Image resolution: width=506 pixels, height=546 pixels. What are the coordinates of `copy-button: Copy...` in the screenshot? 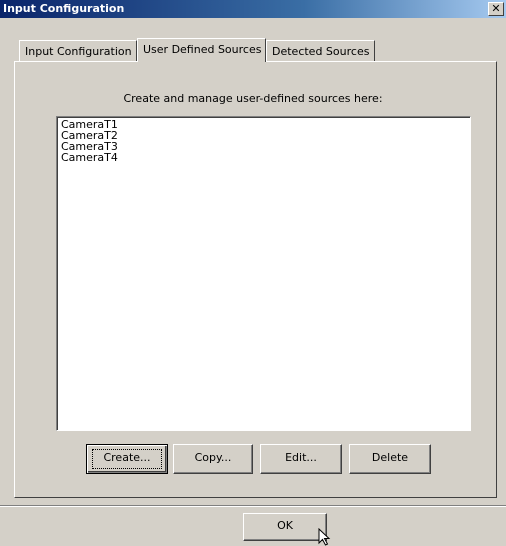 It's located at (213, 459).